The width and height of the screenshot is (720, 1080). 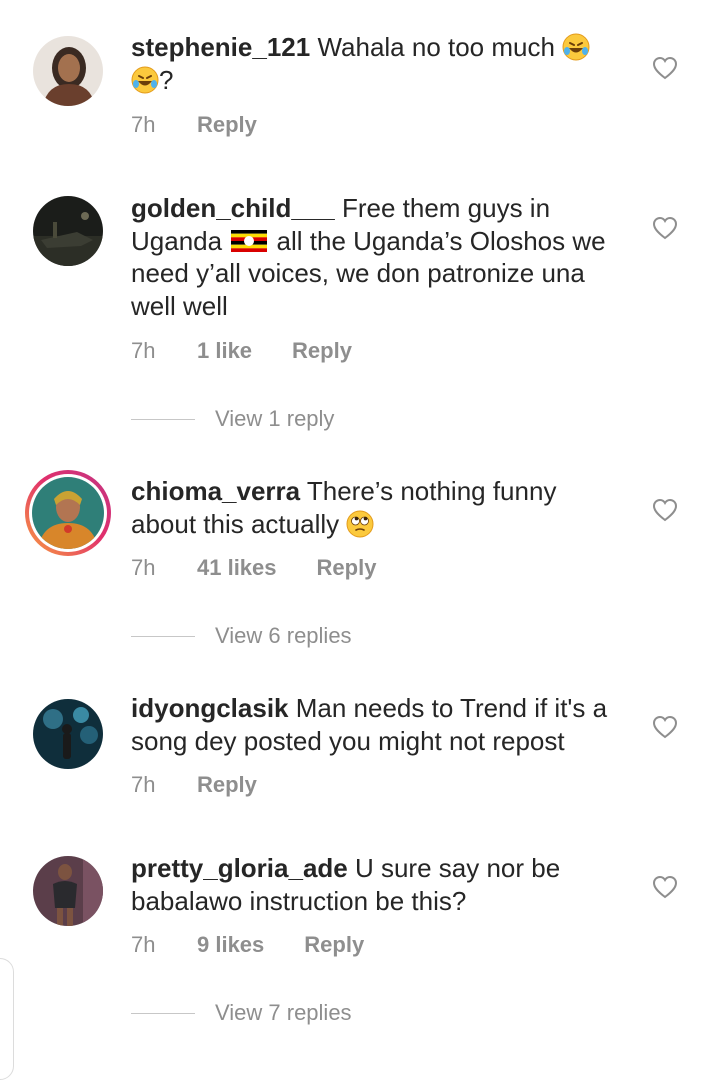 What do you see at coordinates (241, 636) in the screenshot?
I see `view-replies-button: View 6 replies` at bounding box center [241, 636].